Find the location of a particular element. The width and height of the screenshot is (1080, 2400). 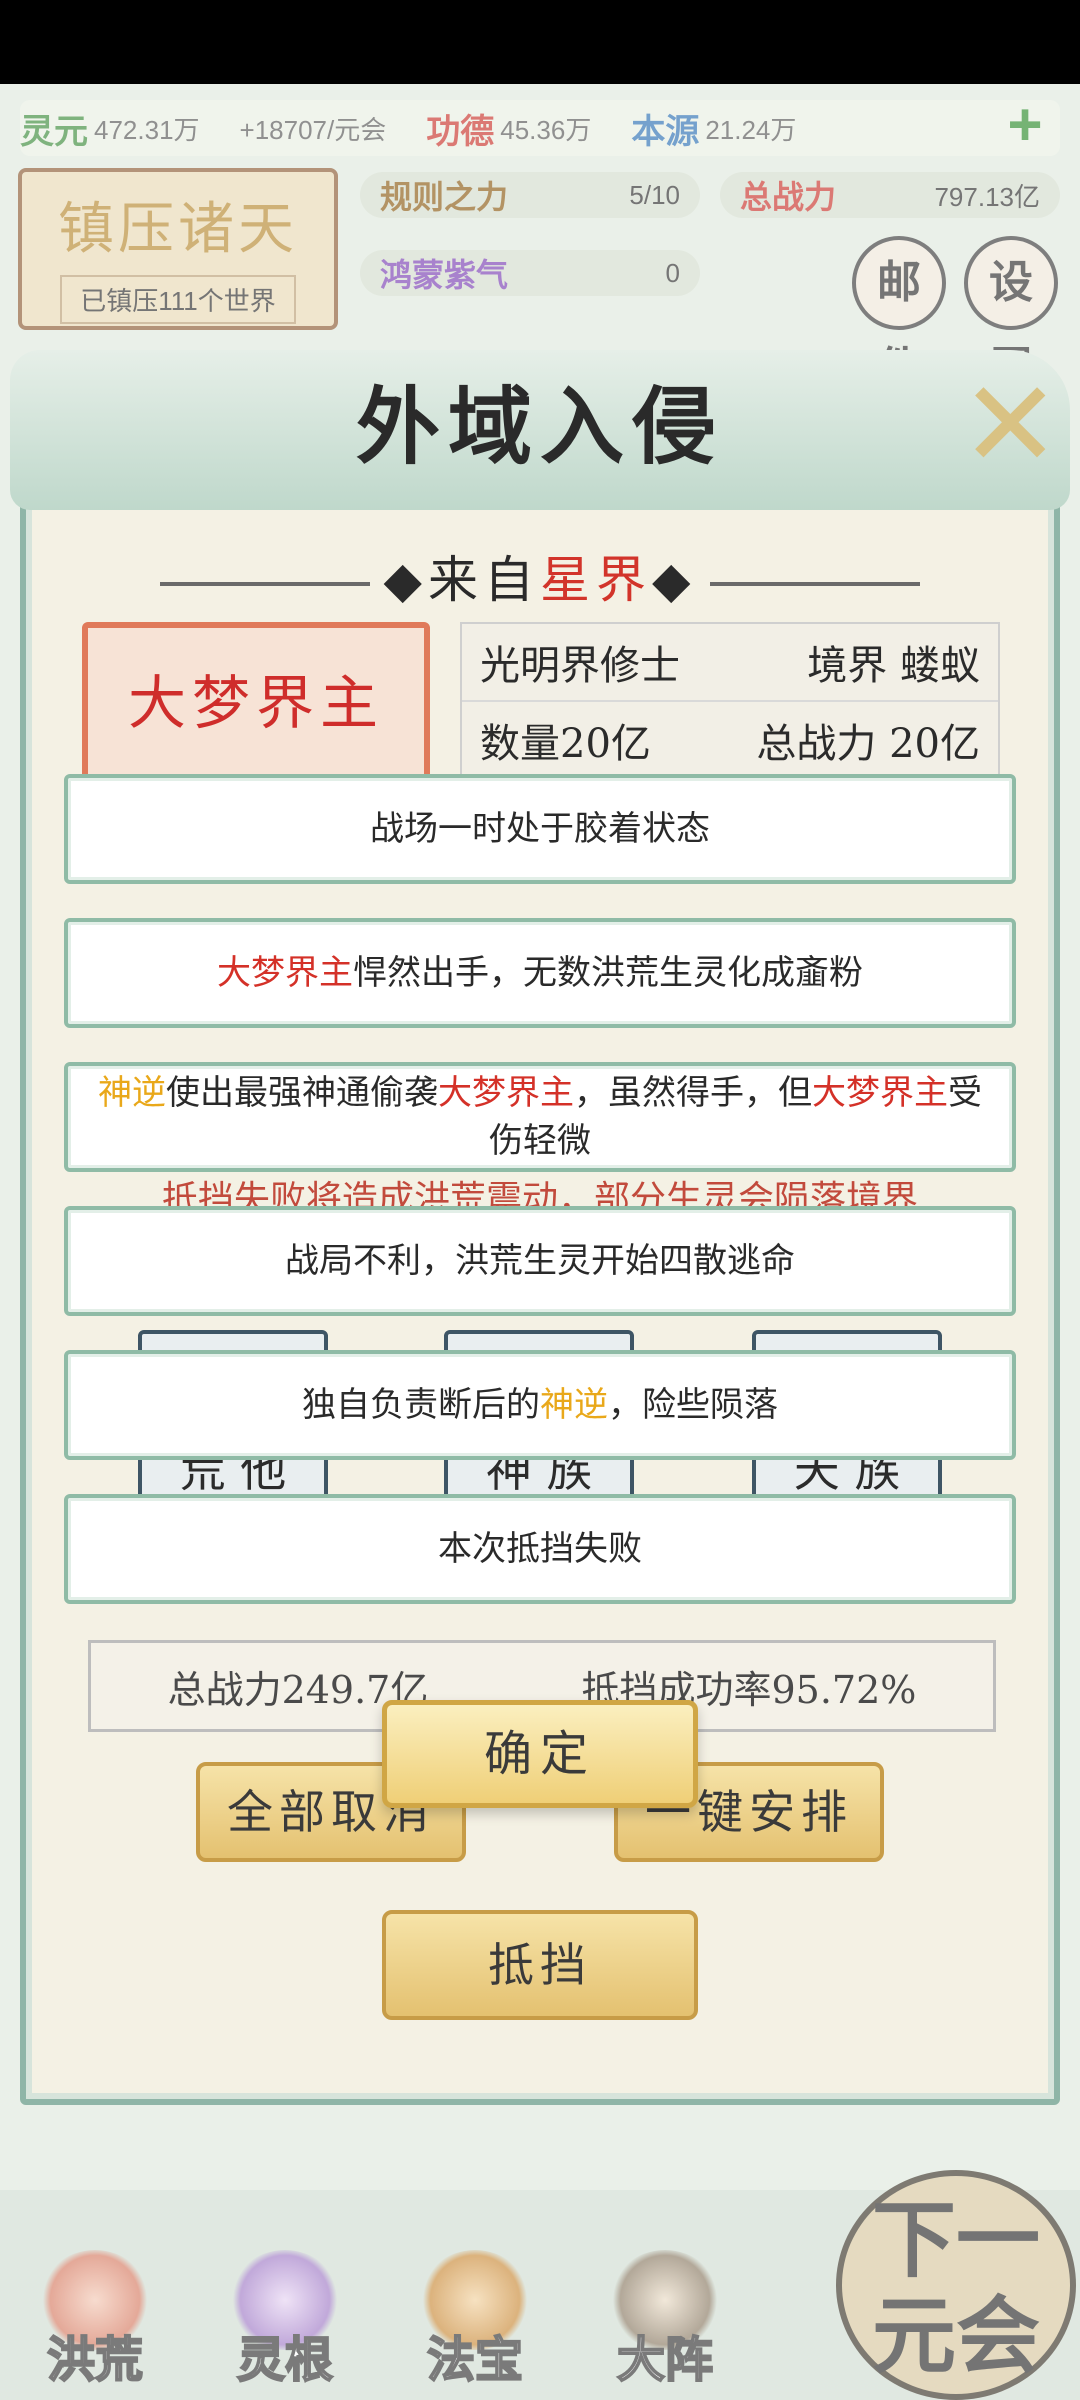

battle-message-text: 本次抵挡失败 is located at coordinates (540, 1549).